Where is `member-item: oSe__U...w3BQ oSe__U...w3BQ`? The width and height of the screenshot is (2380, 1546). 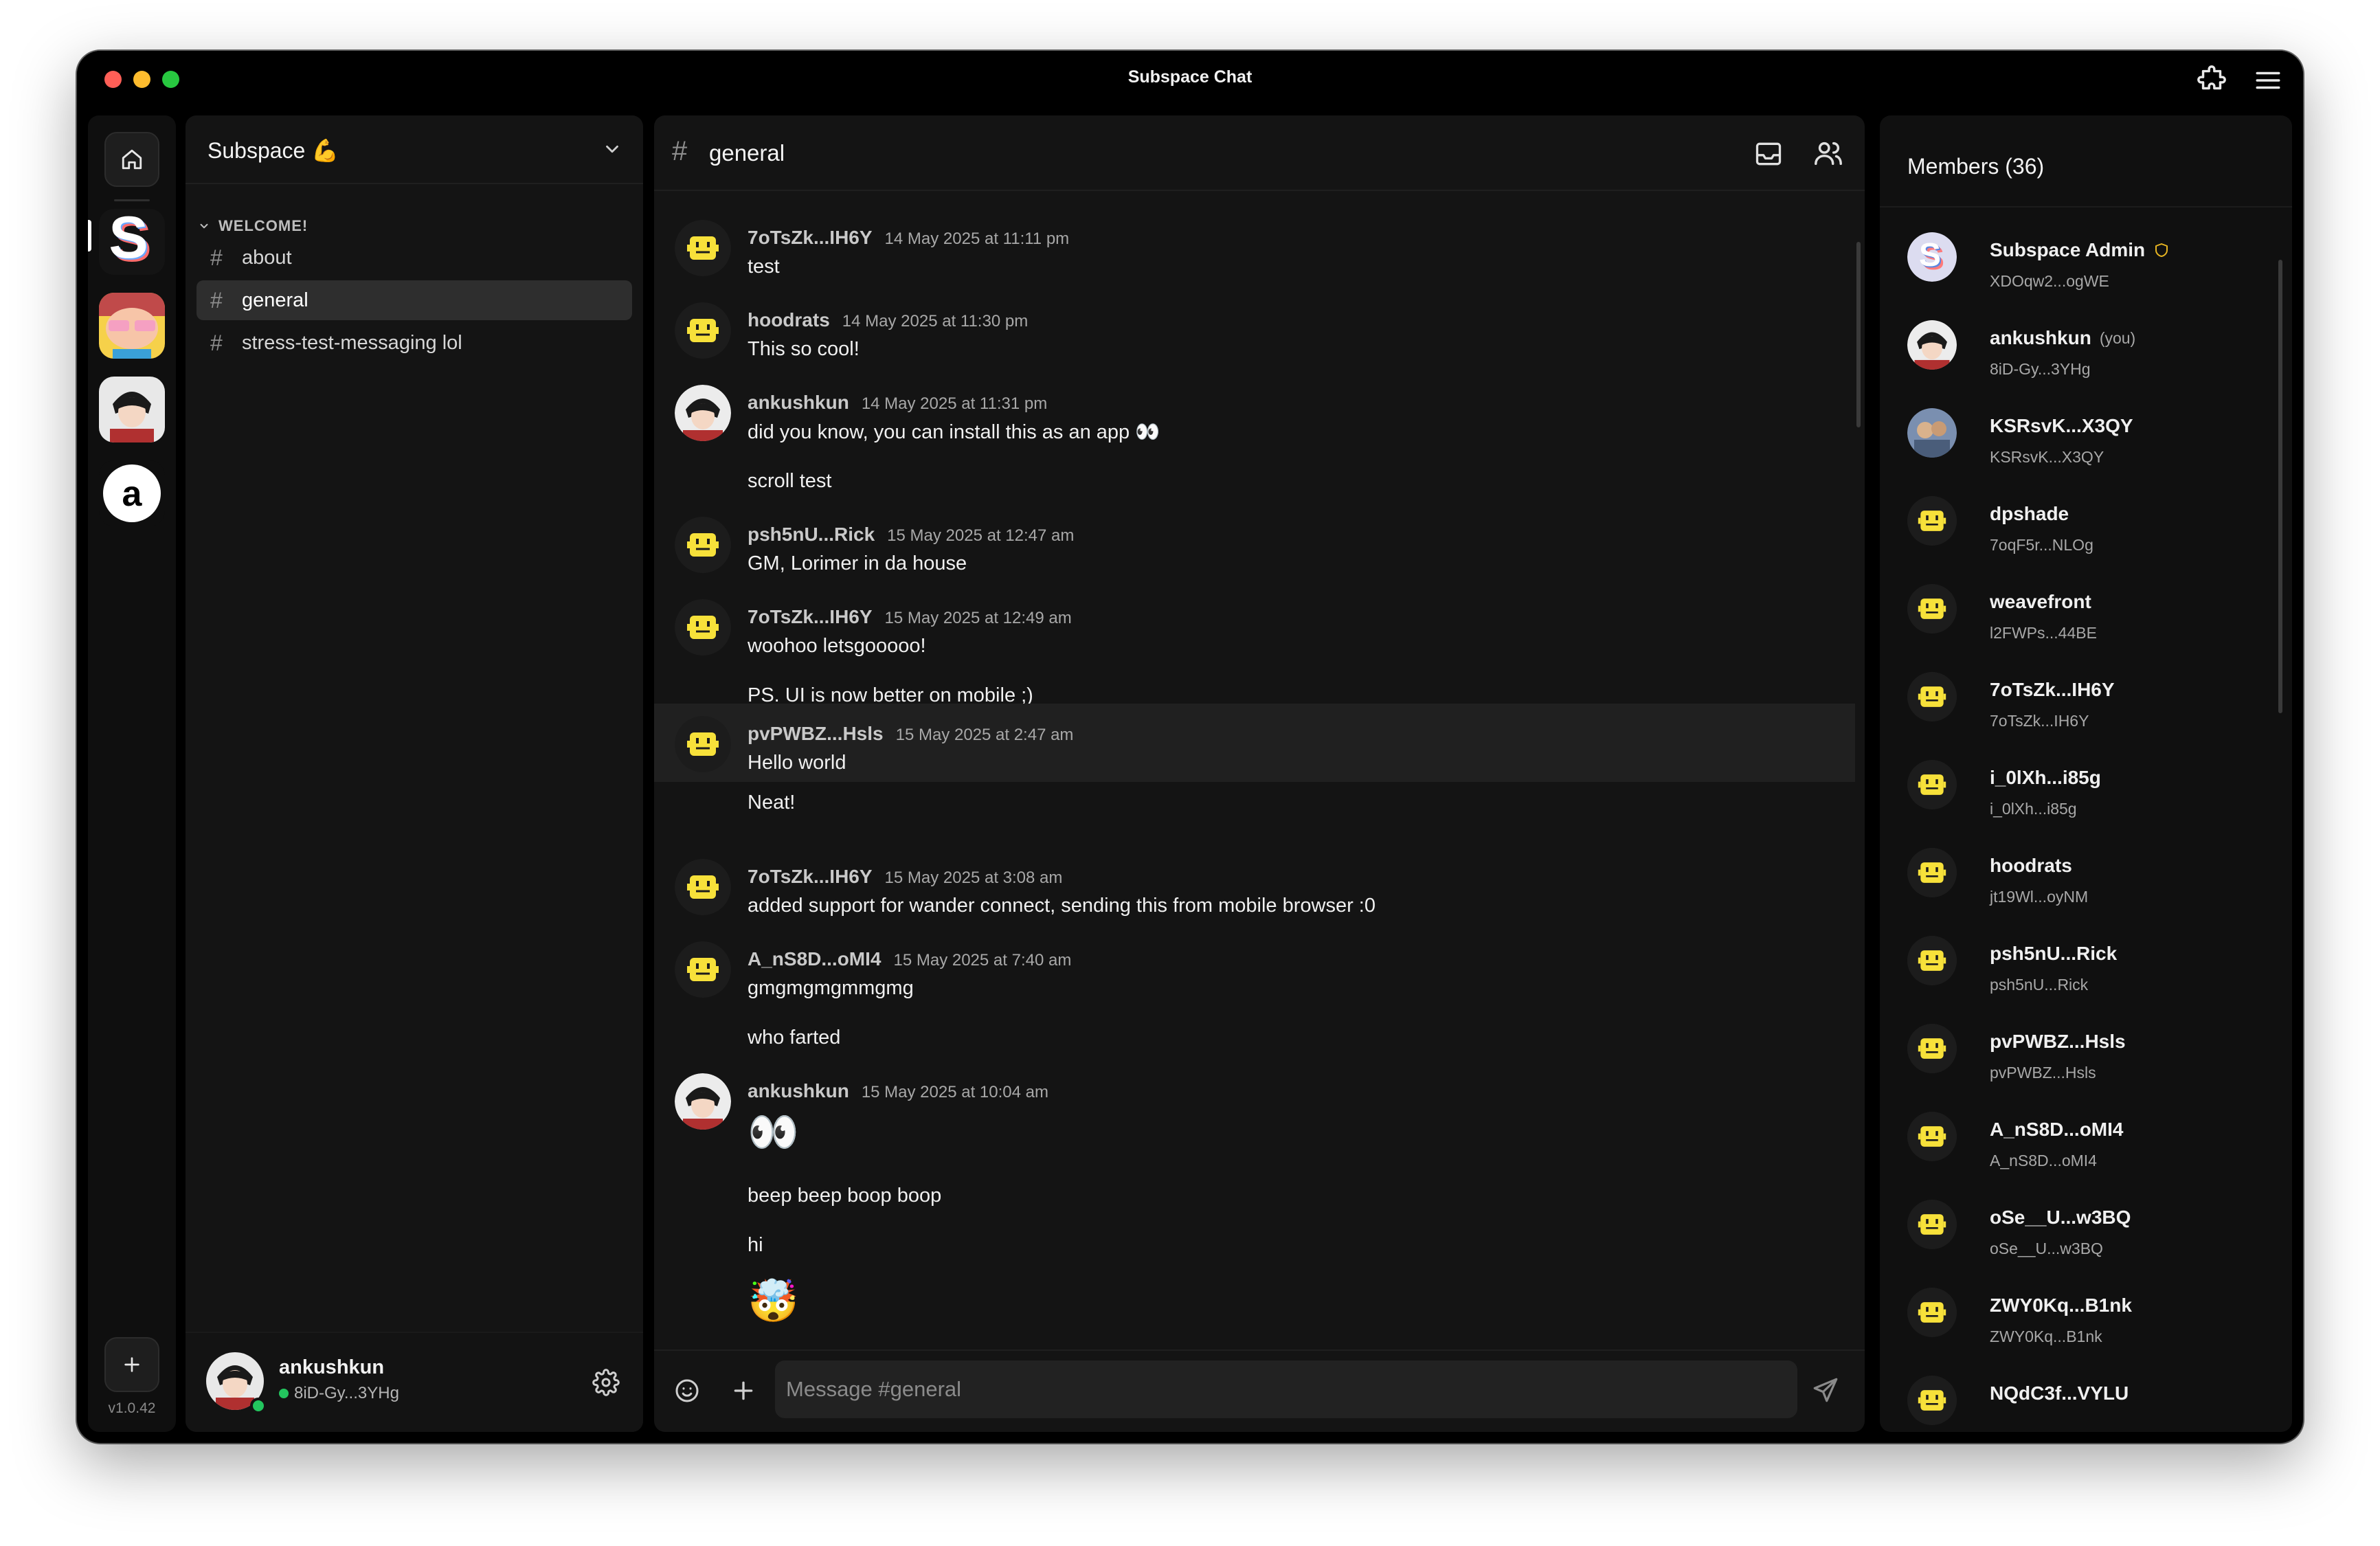
member-item: oSe__U...w3BQ oSe__U...w3BQ is located at coordinates (2086, 1220).